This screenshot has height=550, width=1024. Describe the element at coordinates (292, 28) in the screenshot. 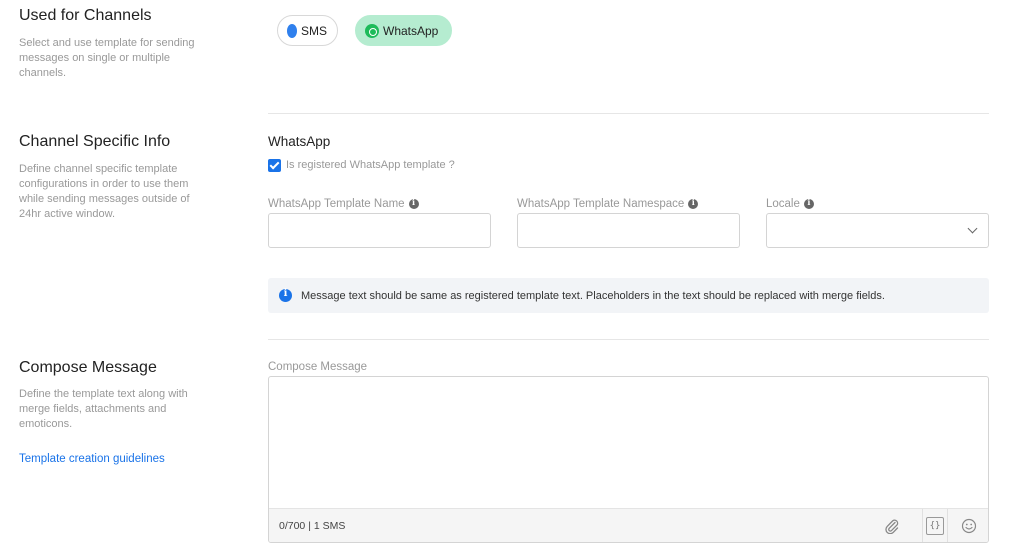

I see `sms-bubble-icon` at that location.